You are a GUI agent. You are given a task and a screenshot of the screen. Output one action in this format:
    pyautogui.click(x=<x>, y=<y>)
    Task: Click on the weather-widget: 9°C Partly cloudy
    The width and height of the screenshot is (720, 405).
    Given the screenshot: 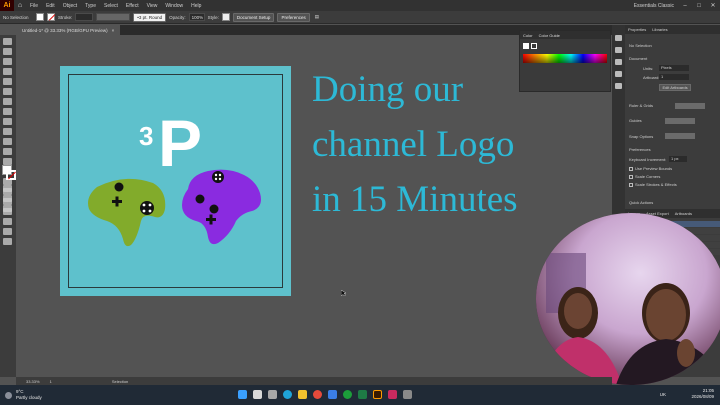 What is the action you would take?
    pyautogui.click(x=29, y=395)
    